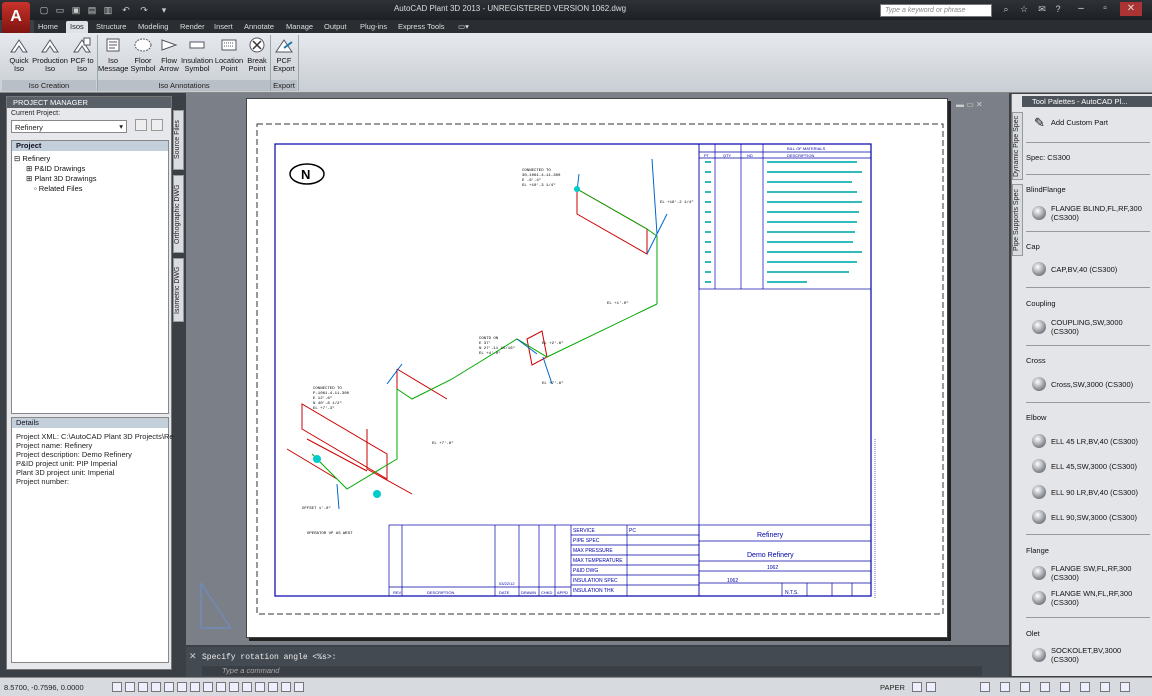  Describe the element at coordinates (1085, 687) in the screenshot. I see `clean-screen-icon` at that location.